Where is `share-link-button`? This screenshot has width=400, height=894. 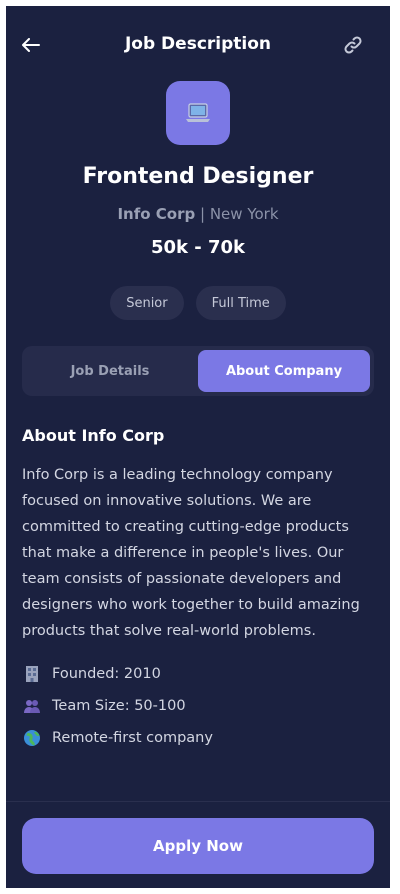
share-link-button is located at coordinates (353, 45).